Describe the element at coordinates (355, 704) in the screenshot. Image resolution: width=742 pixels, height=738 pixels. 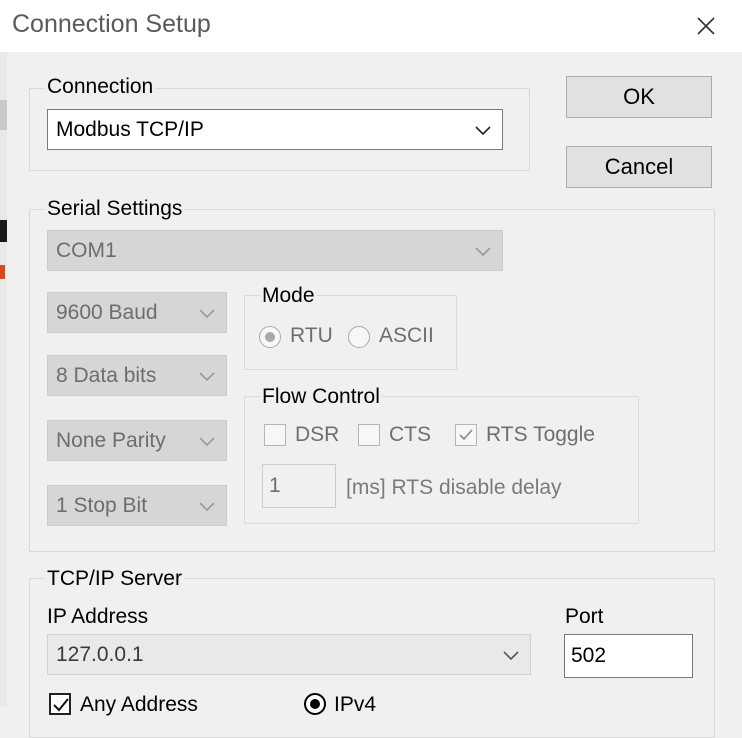
I see `ipv4-label: IPv4` at that location.